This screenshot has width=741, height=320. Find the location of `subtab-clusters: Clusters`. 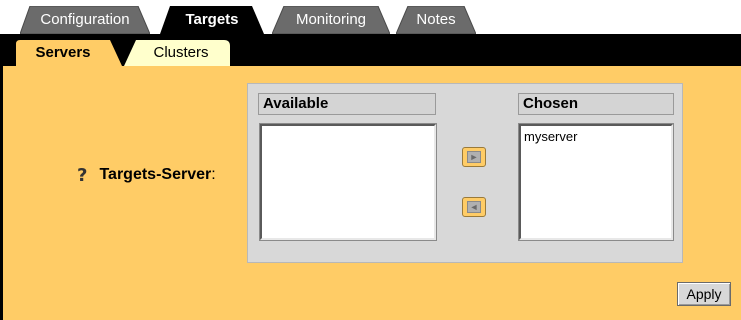

subtab-clusters: Clusters is located at coordinates (177, 53).